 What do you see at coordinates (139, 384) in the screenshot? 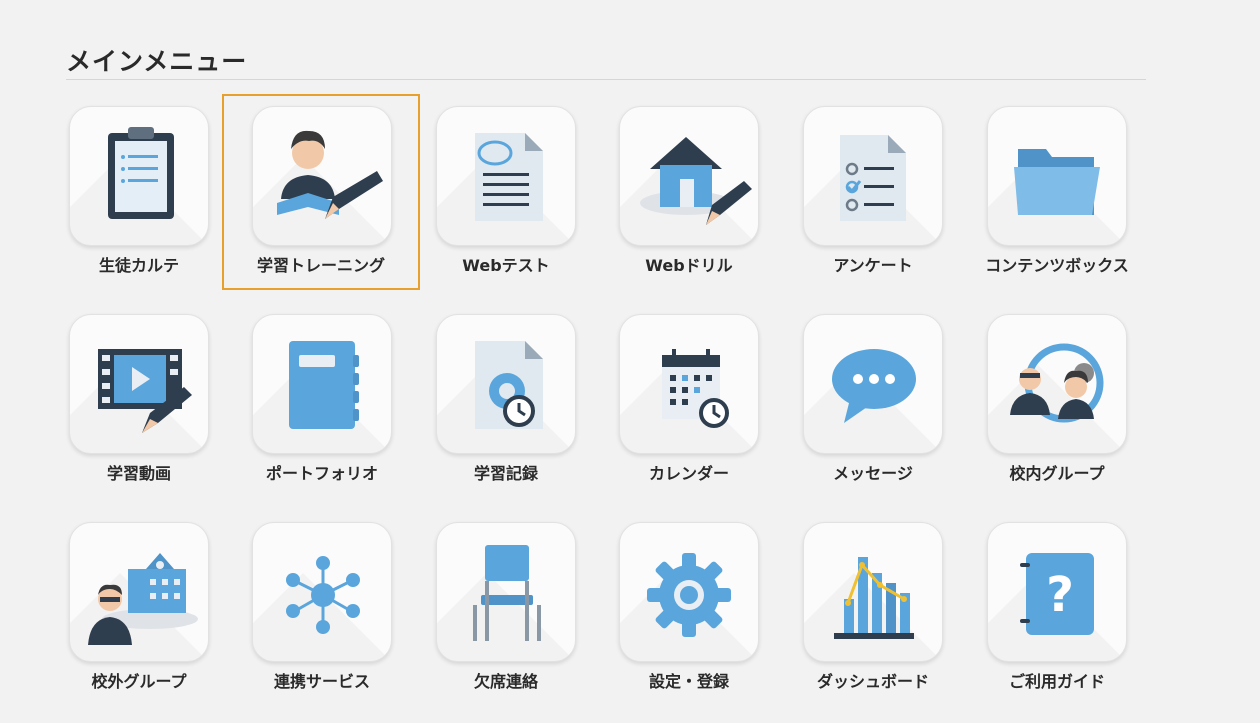
I see `film-pencil-icon` at bounding box center [139, 384].